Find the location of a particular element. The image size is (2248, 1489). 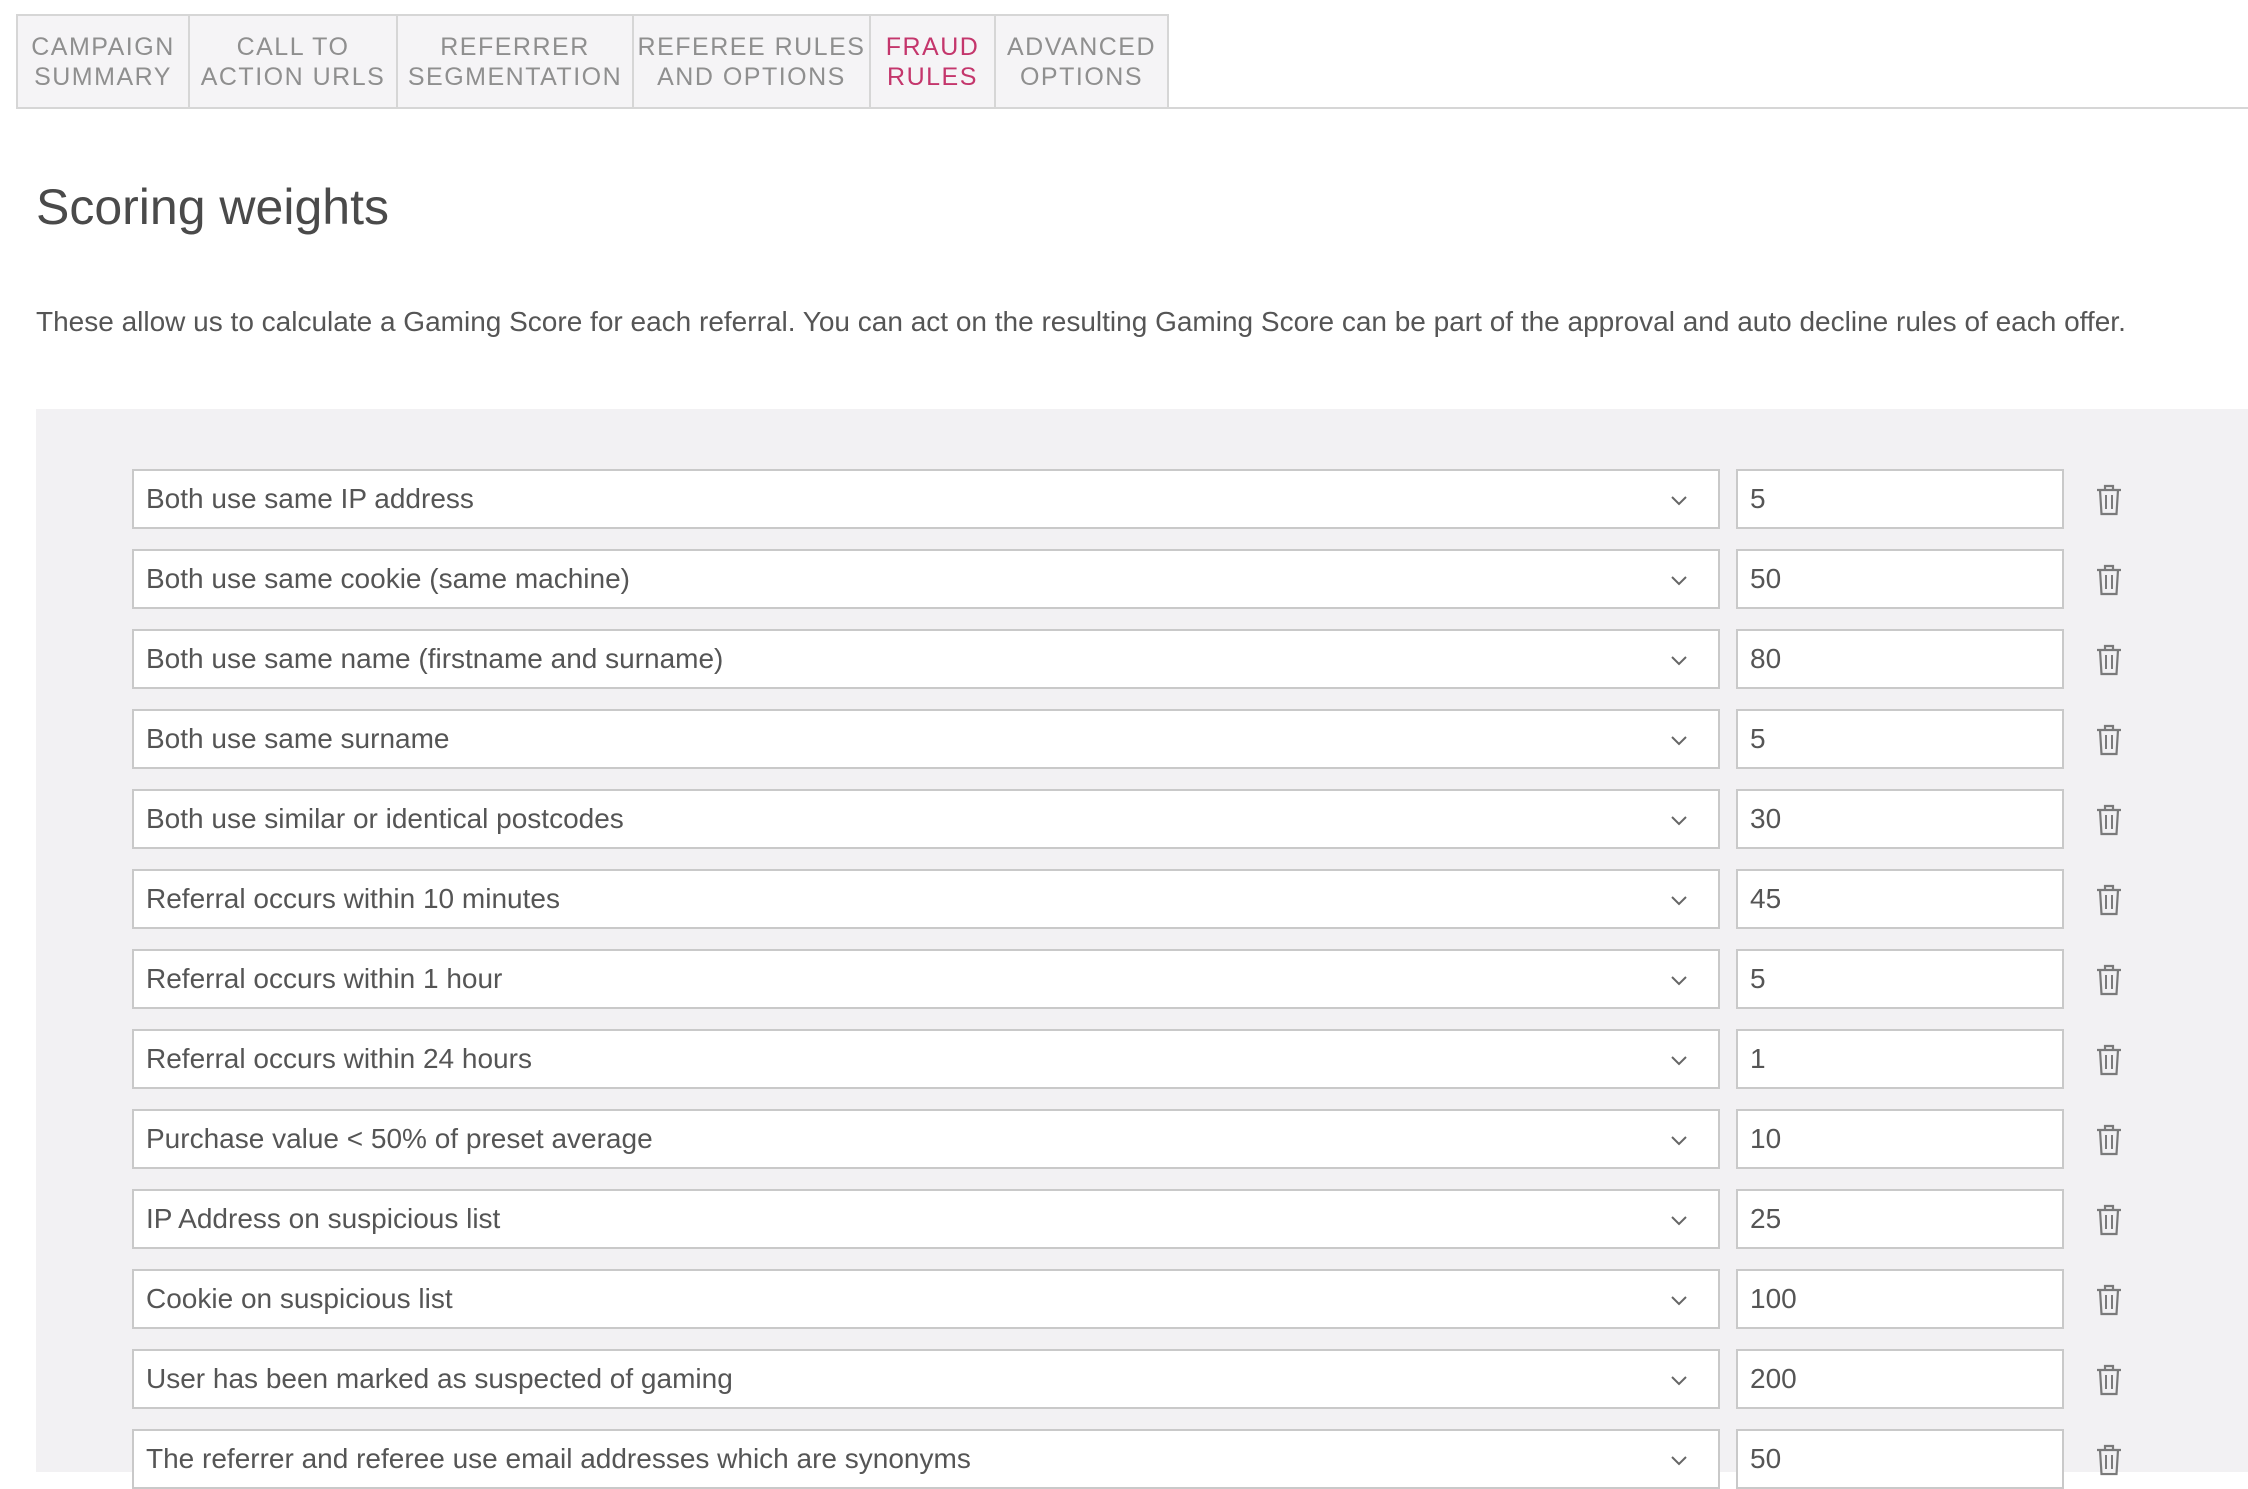

page-title: Scoring weights is located at coordinates (212, 207).